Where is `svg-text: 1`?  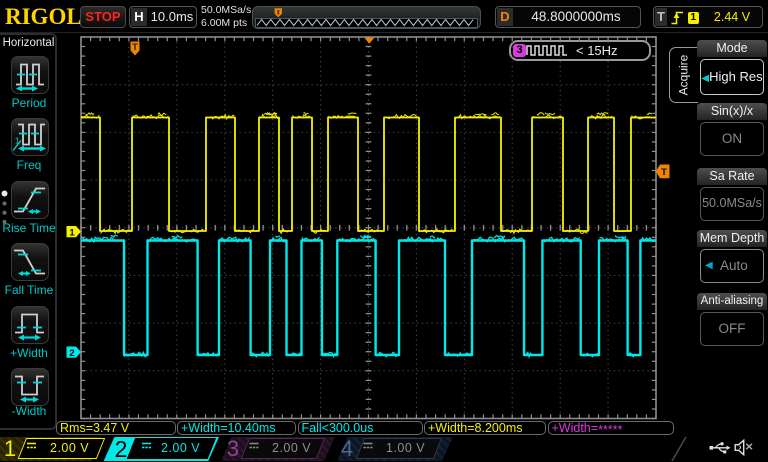
svg-text: 1 is located at coordinates (72, 232).